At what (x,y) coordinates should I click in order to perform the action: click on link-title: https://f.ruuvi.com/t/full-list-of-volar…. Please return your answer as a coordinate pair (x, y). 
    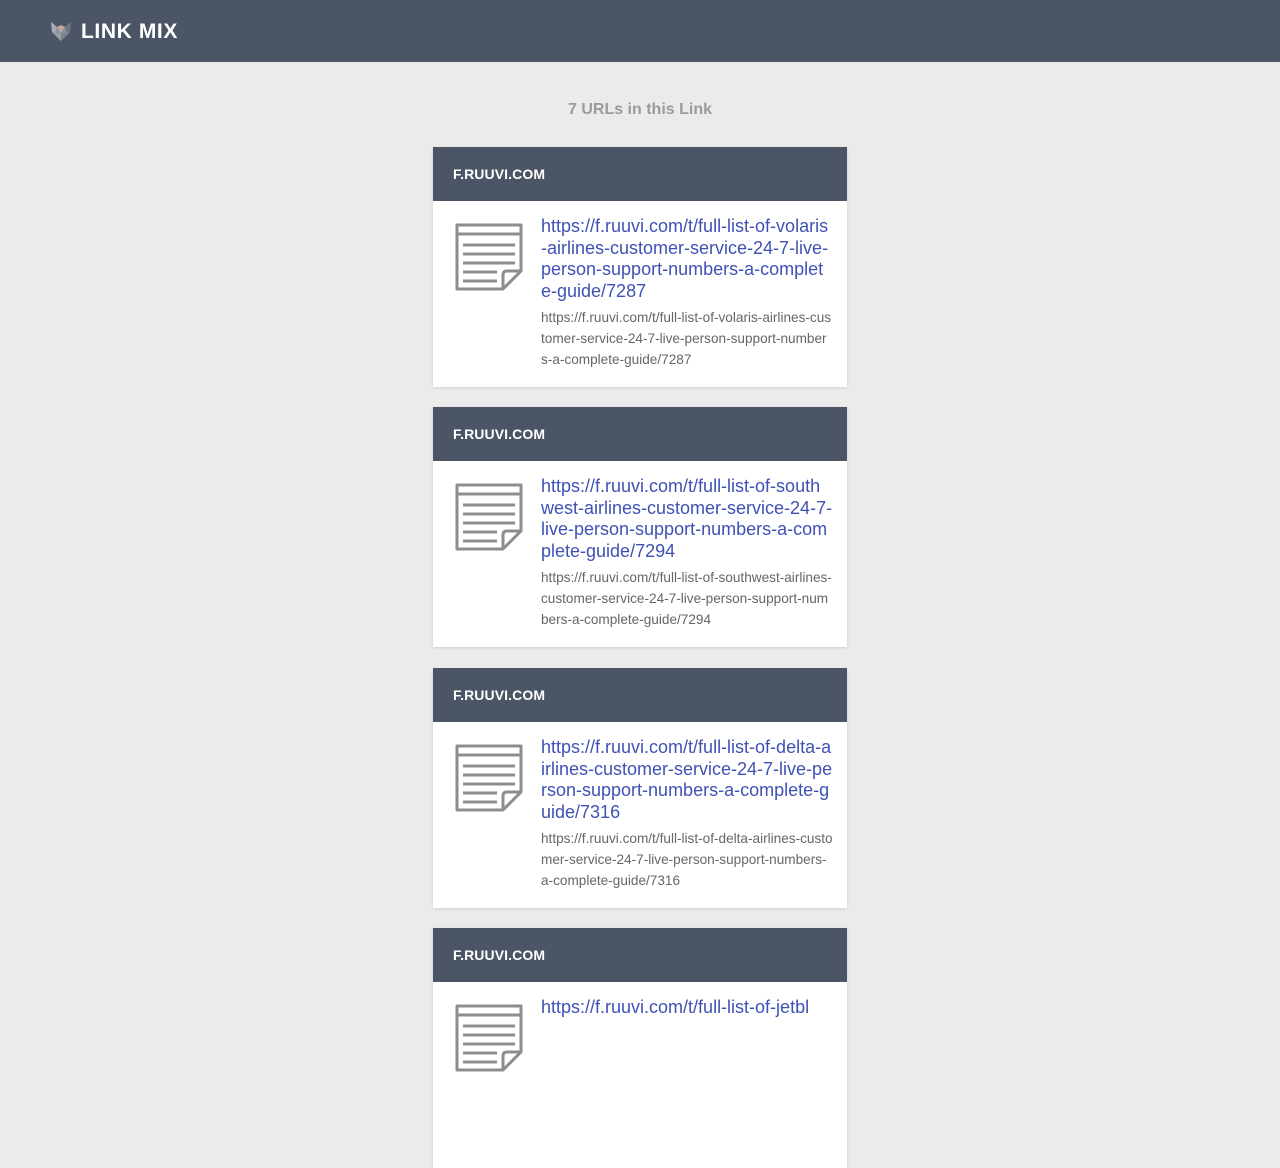
    Looking at the image, I should click on (687, 259).